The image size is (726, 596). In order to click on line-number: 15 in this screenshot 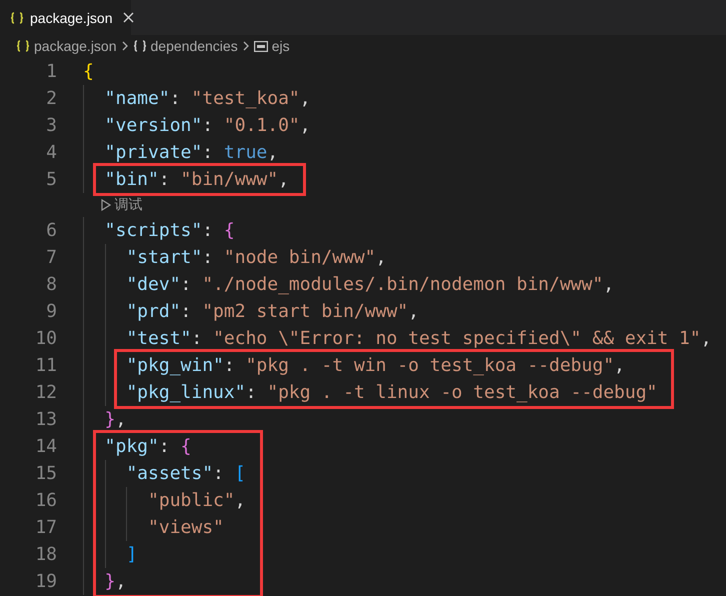, I will do `click(45, 474)`.